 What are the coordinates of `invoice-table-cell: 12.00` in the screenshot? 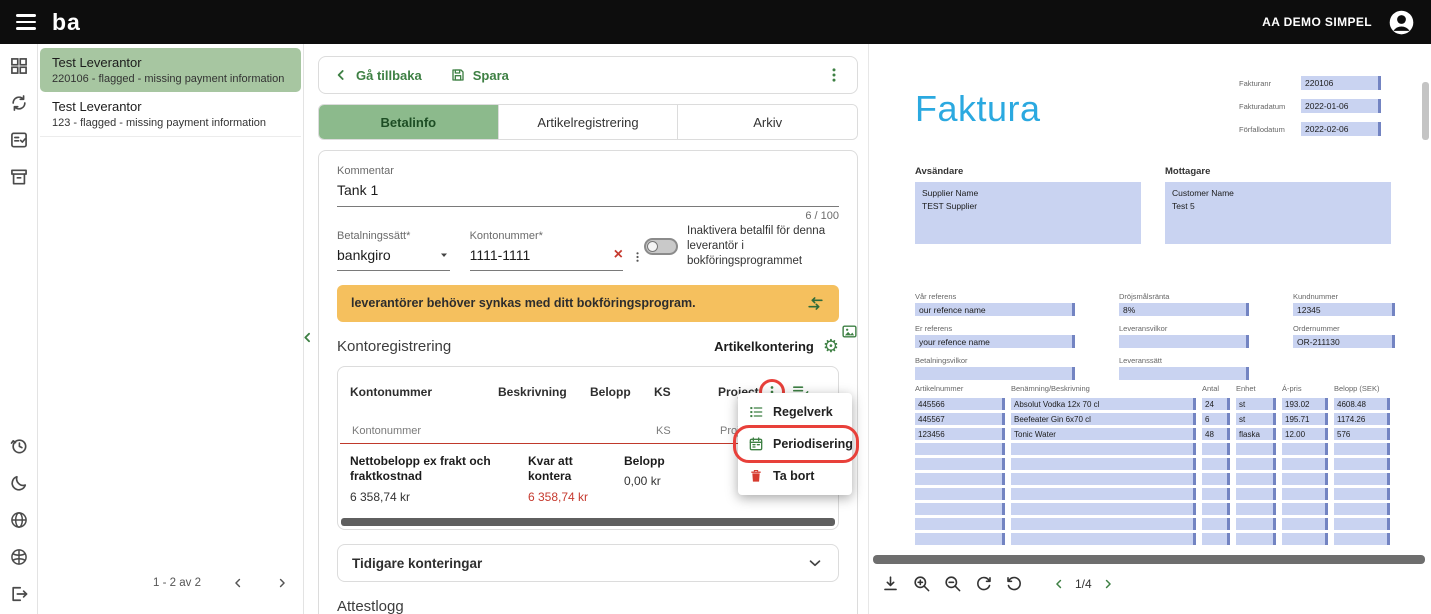 It's located at (1305, 434).